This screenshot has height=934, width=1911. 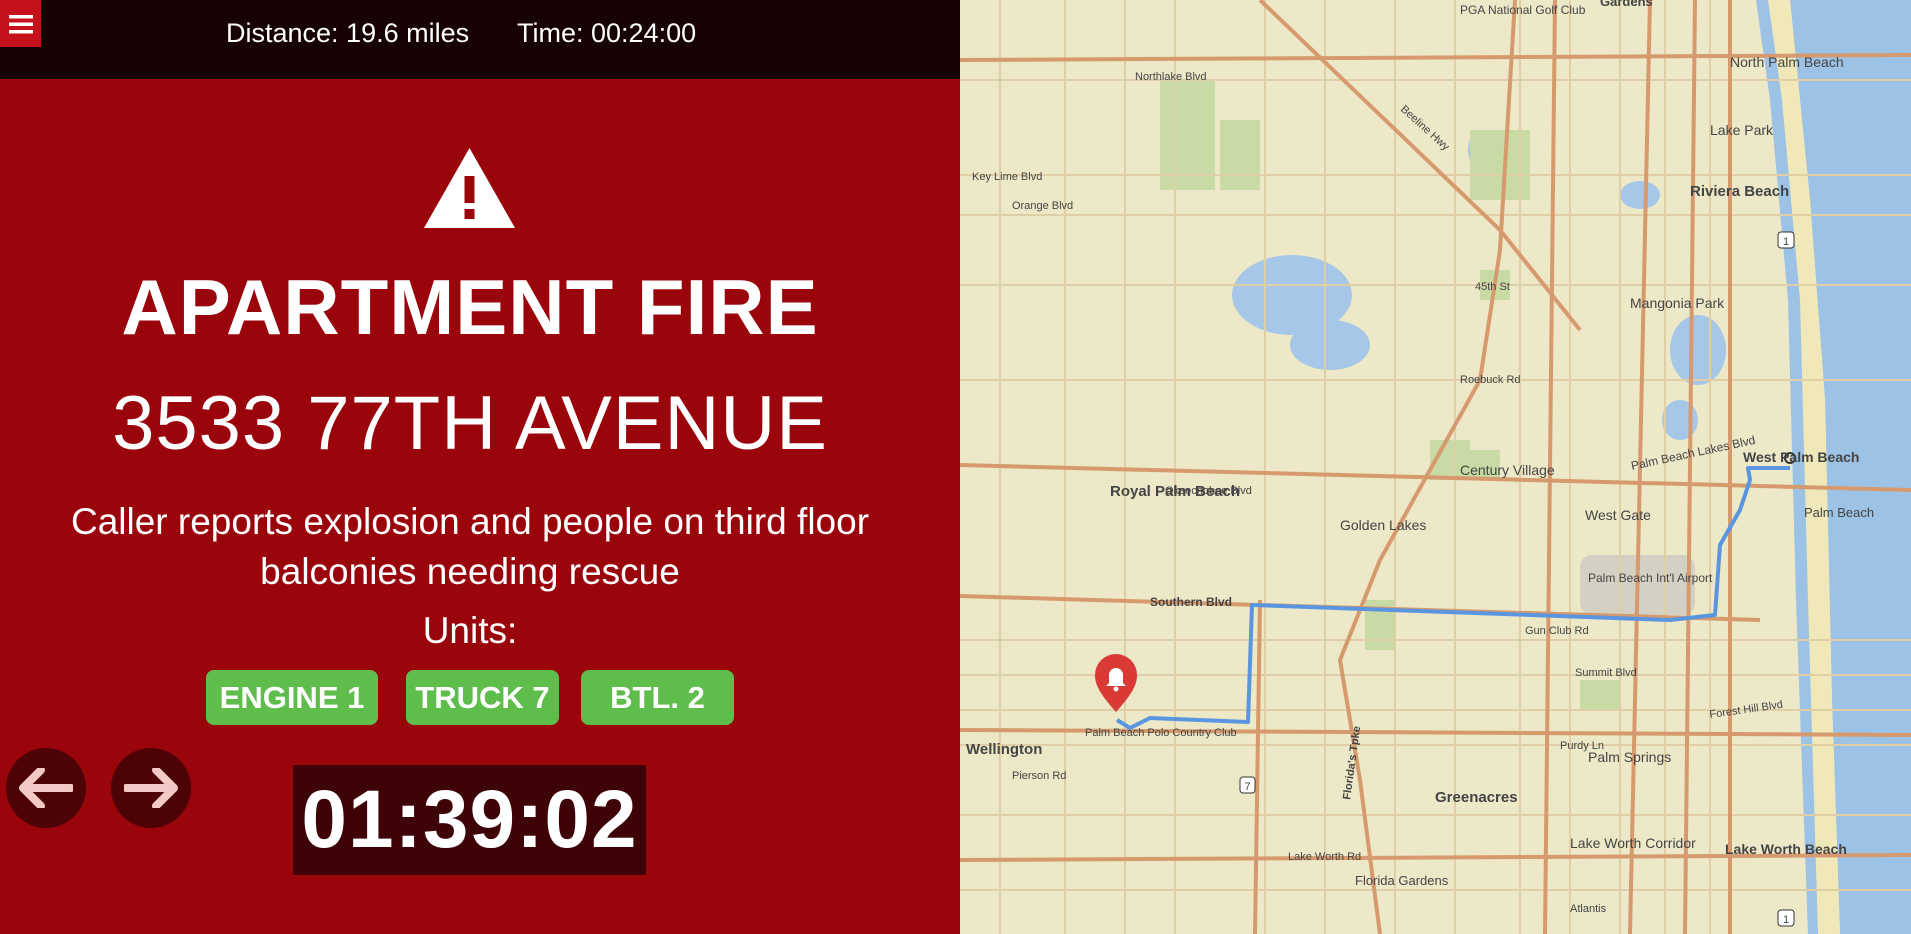 I want to click on unit-badge-engine-1: ENGINE 1, so click(x=292, y=697).